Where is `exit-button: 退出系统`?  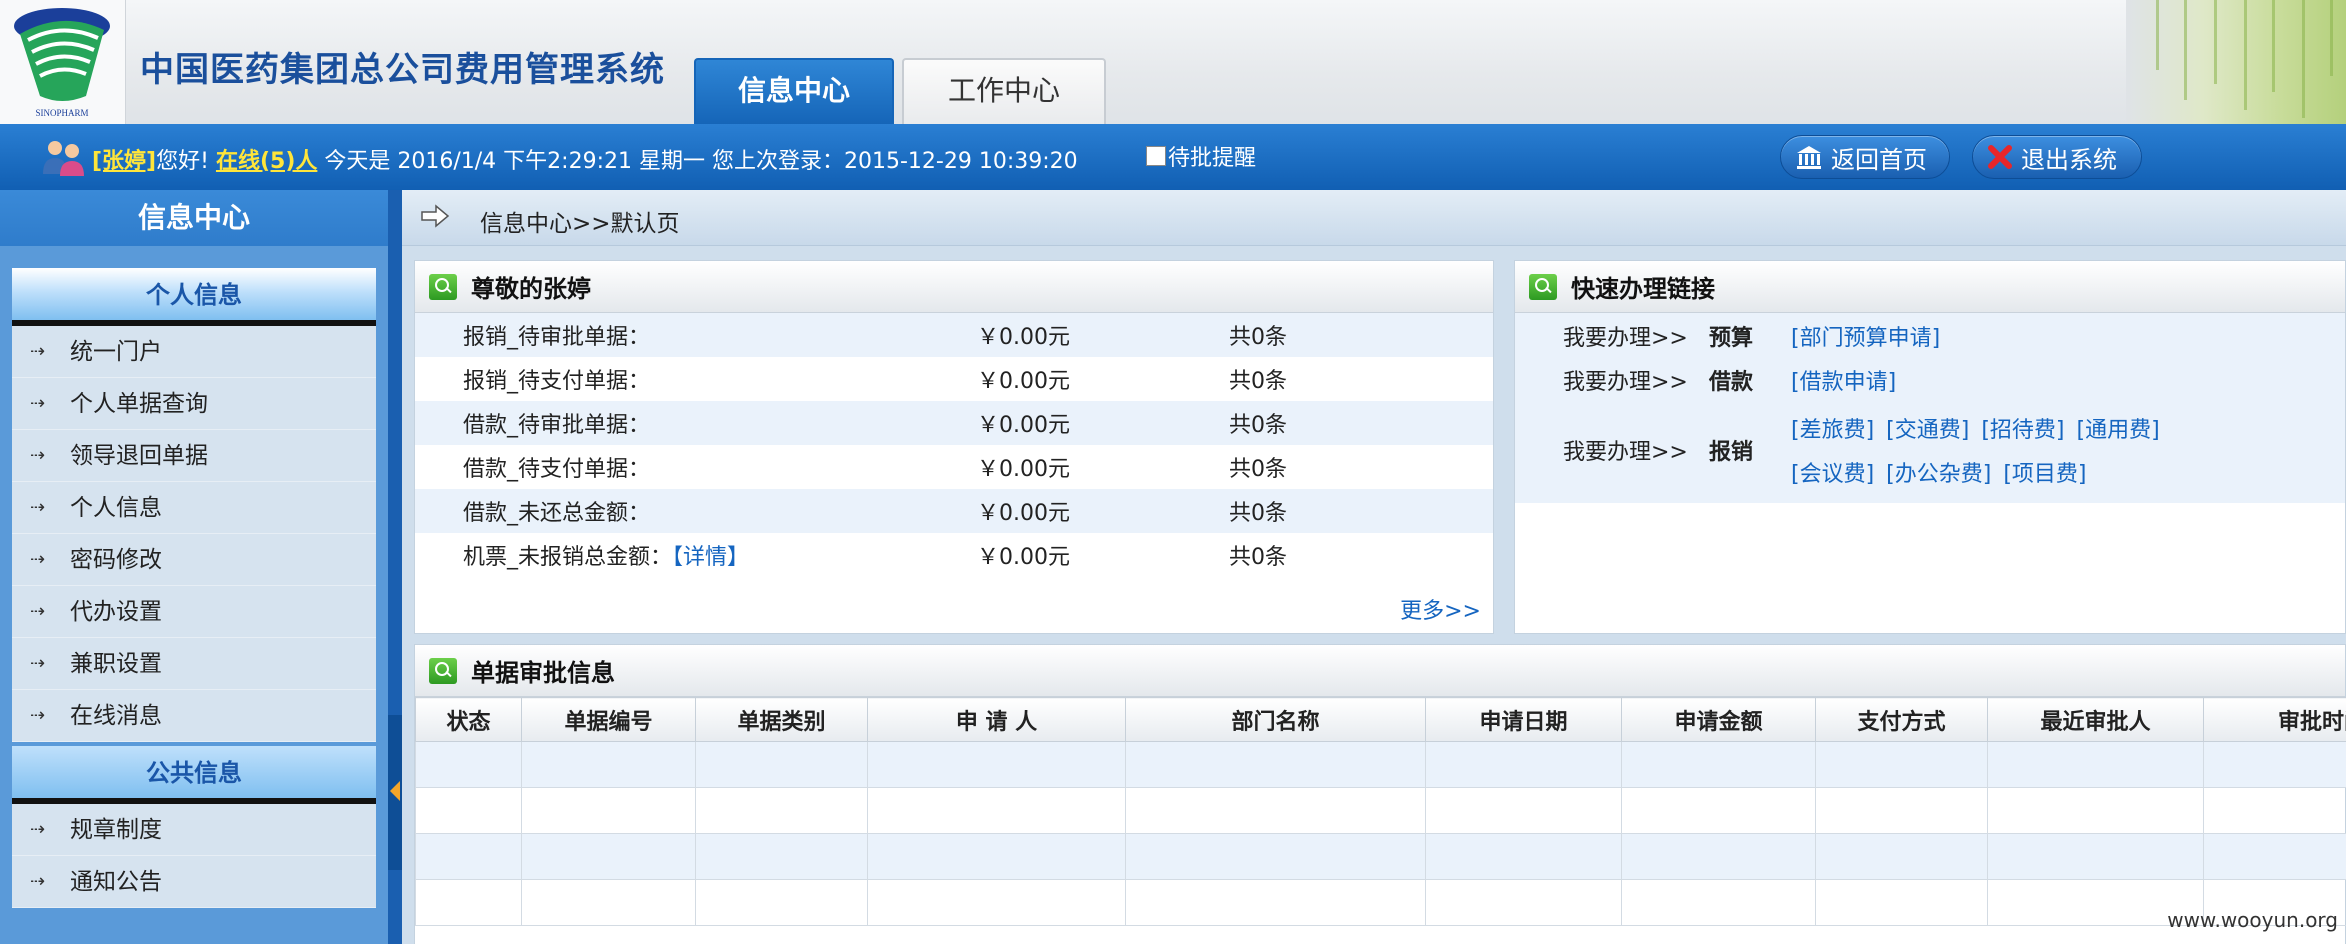 exit-button: 退出系统 is located at coordinates (2057, 157).